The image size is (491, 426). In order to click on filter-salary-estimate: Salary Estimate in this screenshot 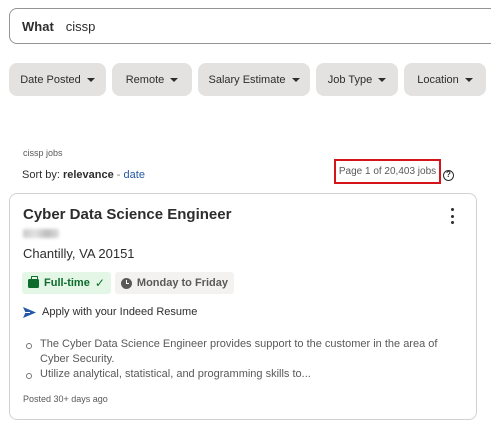, I will do `click(254, 79)`.